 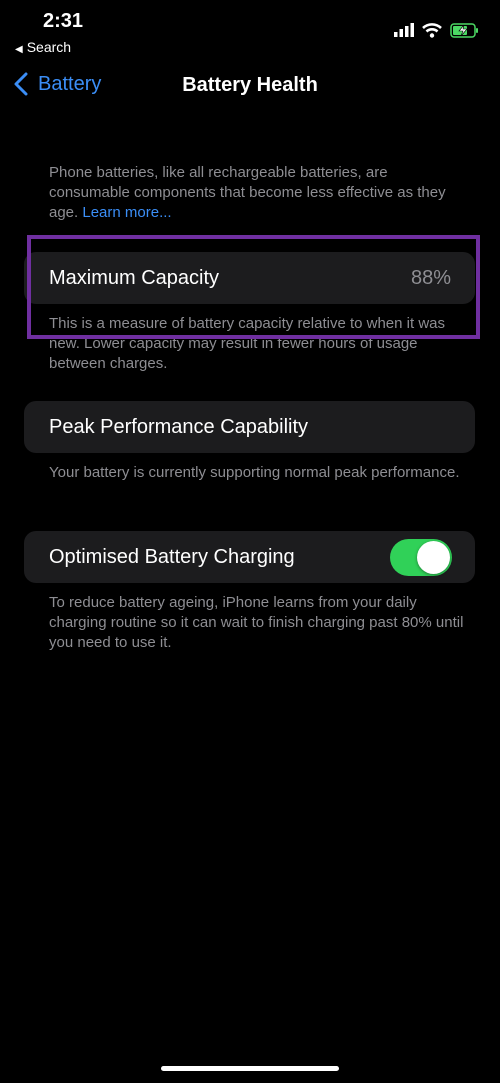 What do you see at coordinates (19, 49) in the screenshot?
I see `back-arrow-icon: ◀` at bounding box center [19, 49].